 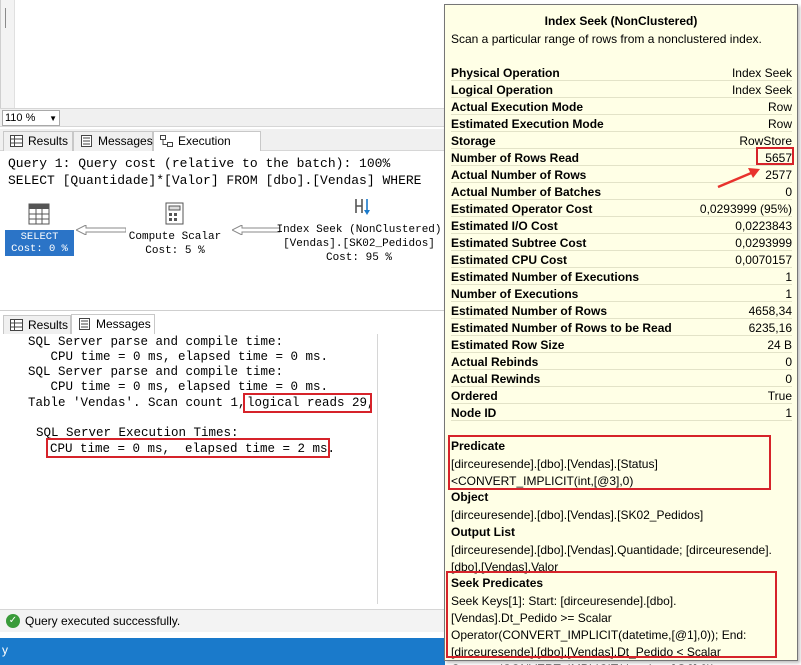 What do you see at coordinates (505, 73) in the screenshot?
I see `property-key: Physical Operation` at bounding box center [505, 73].